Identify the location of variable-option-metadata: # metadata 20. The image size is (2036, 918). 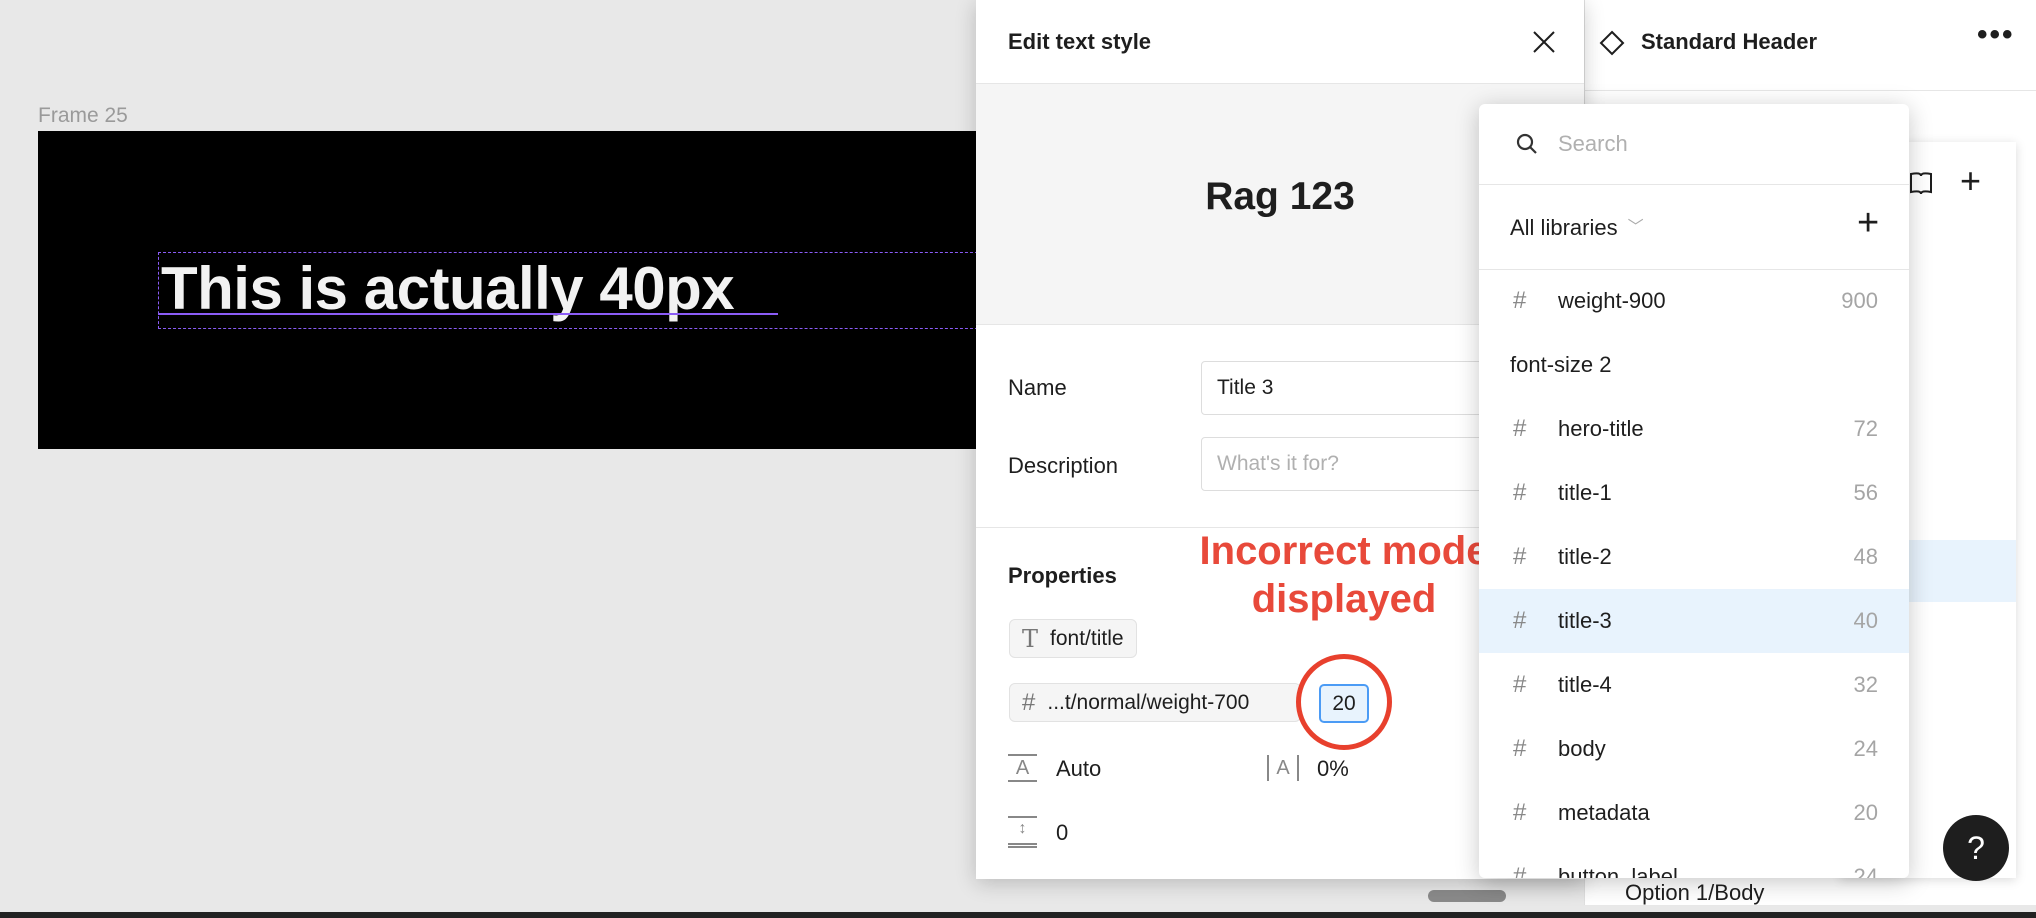
(1694, 813).